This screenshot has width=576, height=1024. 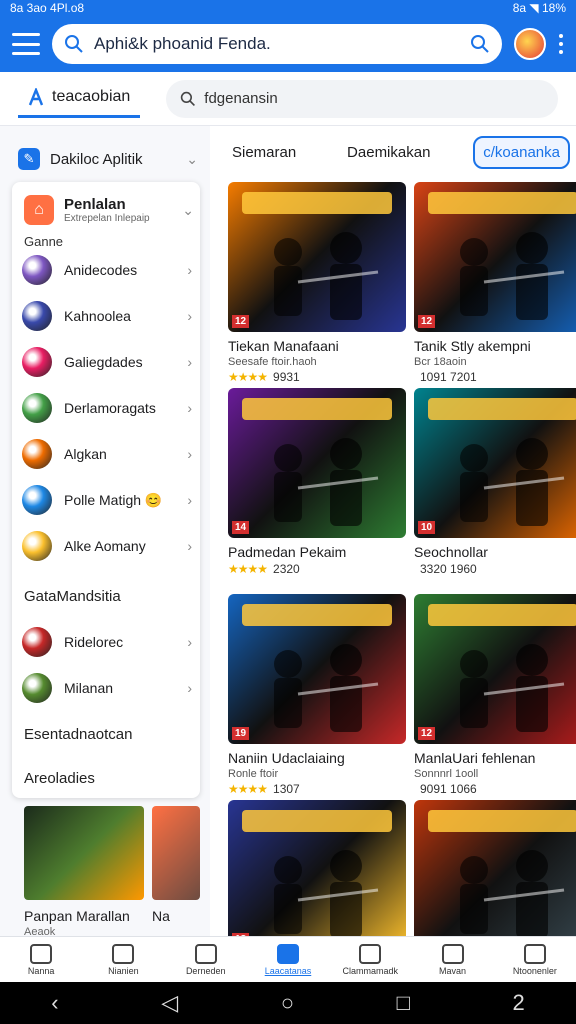 What do you see at coordinates (518, 1003) in the screenshot?
I see `assist-icon: 2` at bounding box center [518, 1003].